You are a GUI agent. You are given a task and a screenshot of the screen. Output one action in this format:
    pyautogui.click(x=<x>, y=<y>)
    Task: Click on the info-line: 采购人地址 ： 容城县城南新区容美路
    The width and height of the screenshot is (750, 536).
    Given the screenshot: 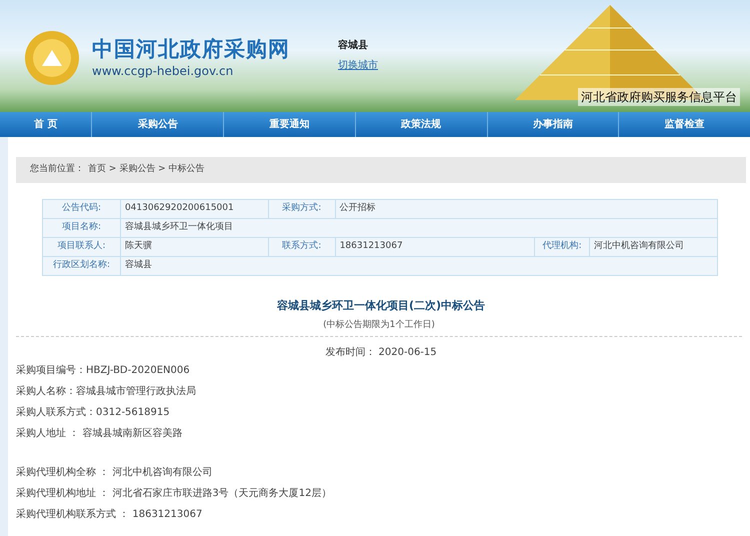 What is the action you would take?
    pyautogui.click(x=99, y=433)
    